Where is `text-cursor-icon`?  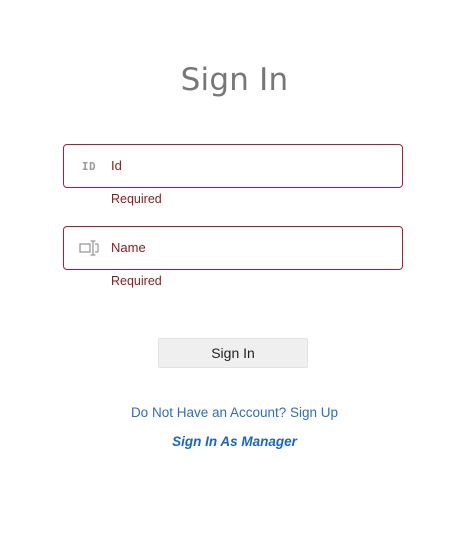
text-cursor-icon is located at coordinates (89, 248).